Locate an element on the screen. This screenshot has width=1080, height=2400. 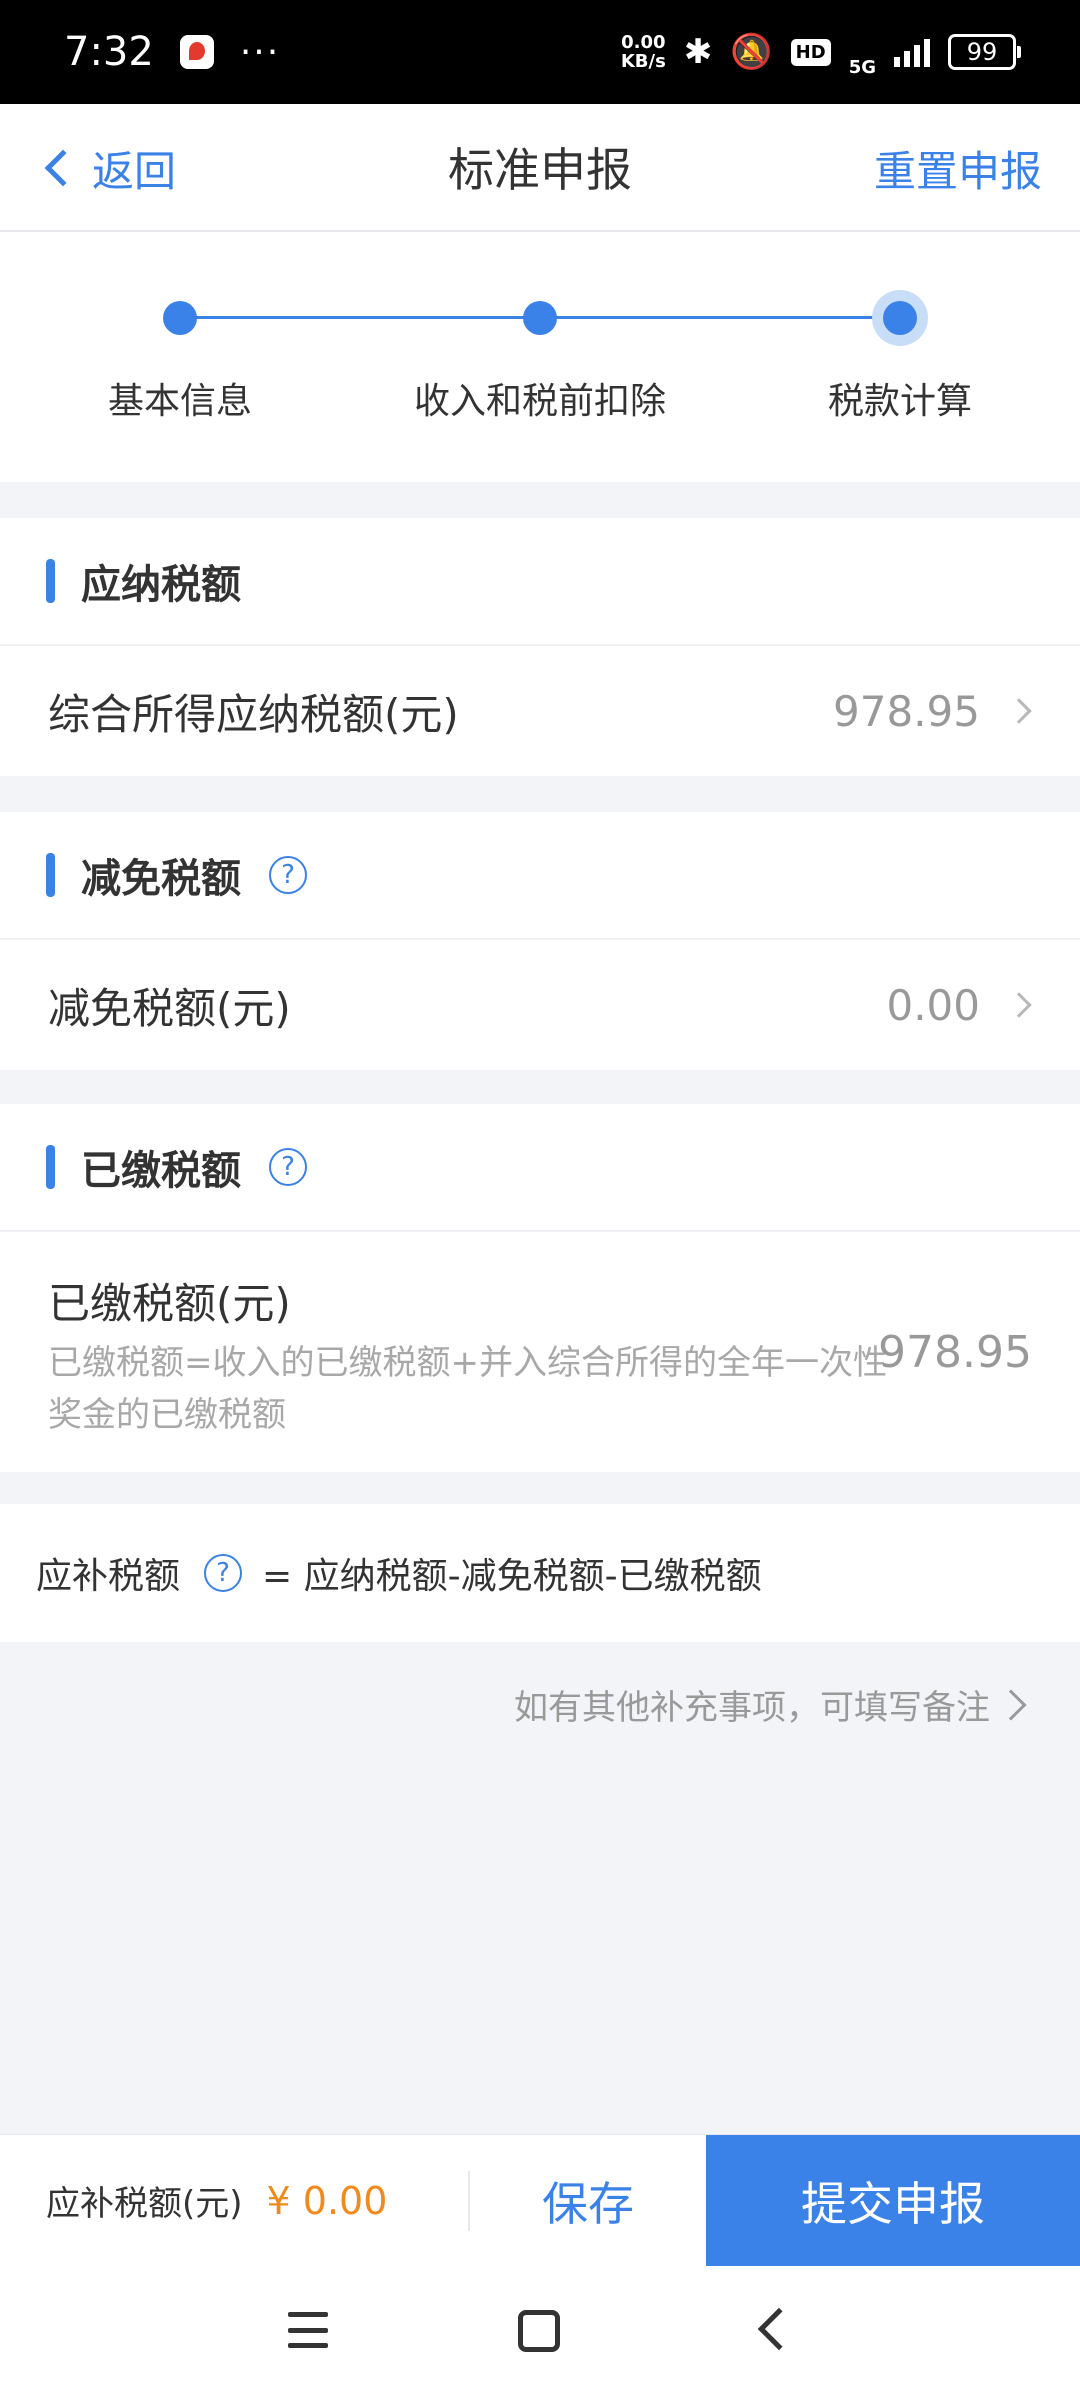
step-dot-tax-calc is located at coordinates (900, 318).